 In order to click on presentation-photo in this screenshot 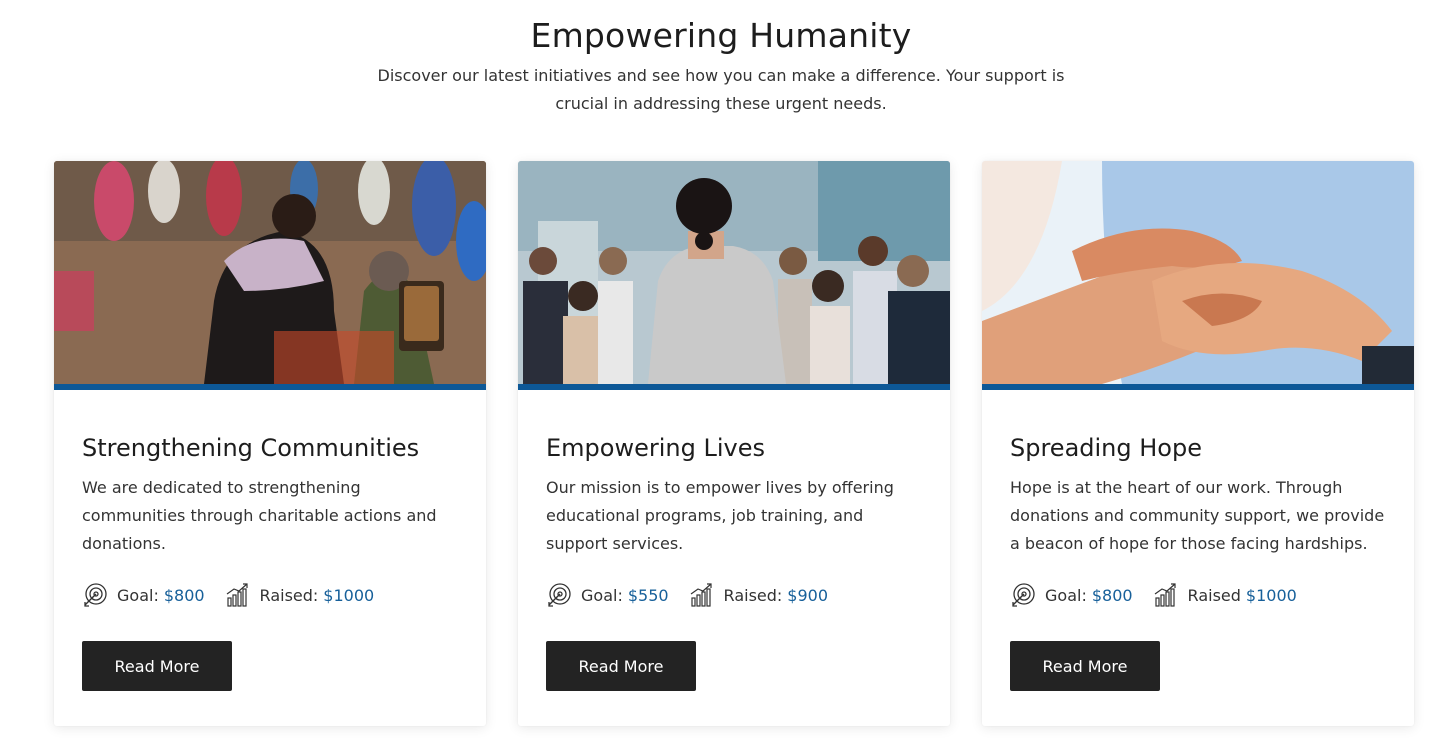, I will do `click(734, 272)`.